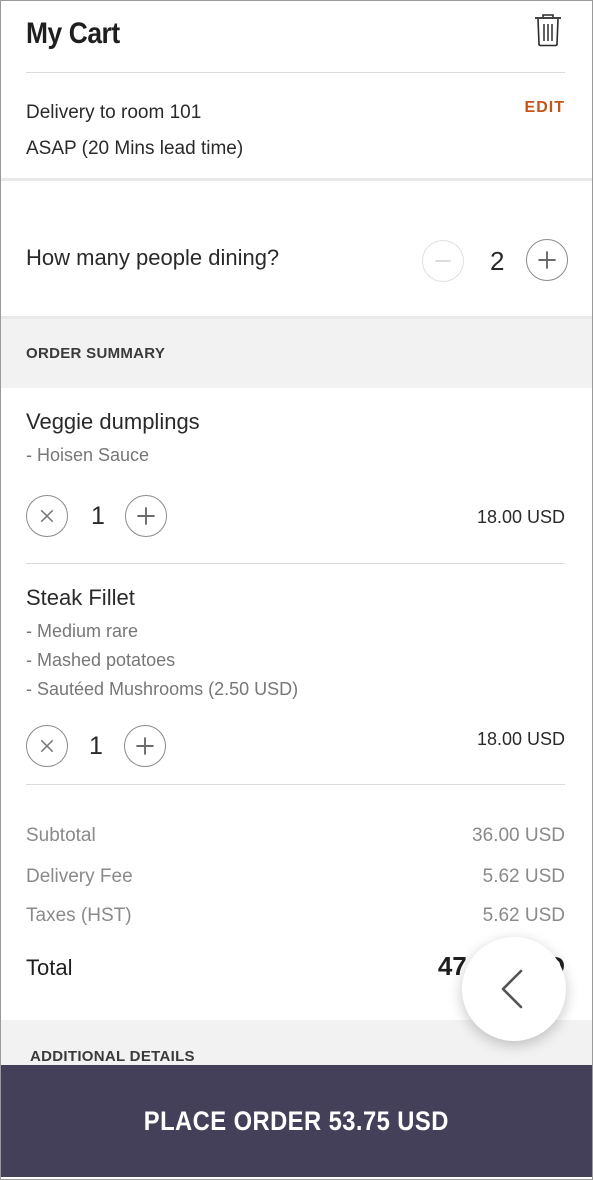  I want to click on item-name: Steak Fillet, so click(80, 597).